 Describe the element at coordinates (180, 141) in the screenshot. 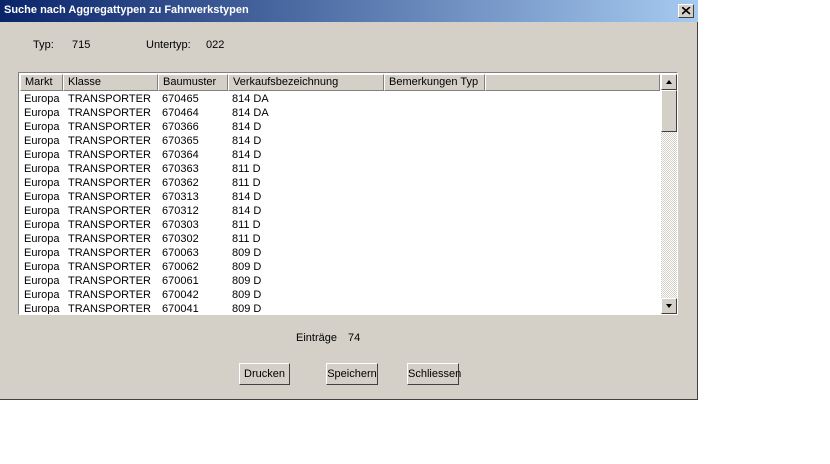

I see `table-cell: 670365` at that location.